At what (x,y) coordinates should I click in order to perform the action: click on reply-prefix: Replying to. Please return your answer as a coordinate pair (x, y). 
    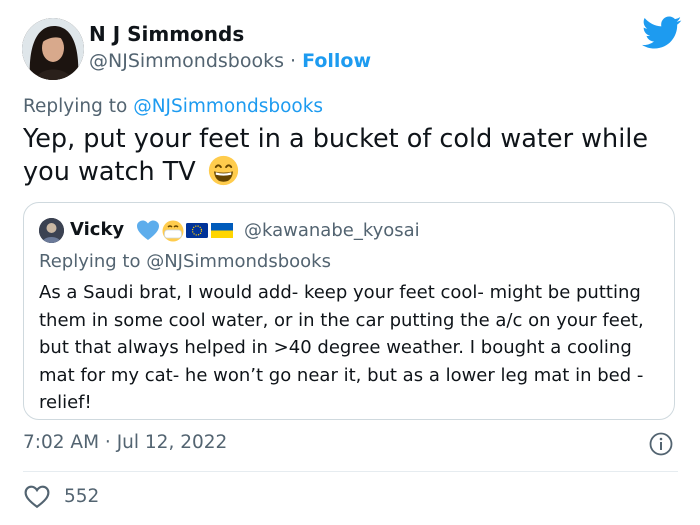
    Looking at the image, I should click on (78, 106).